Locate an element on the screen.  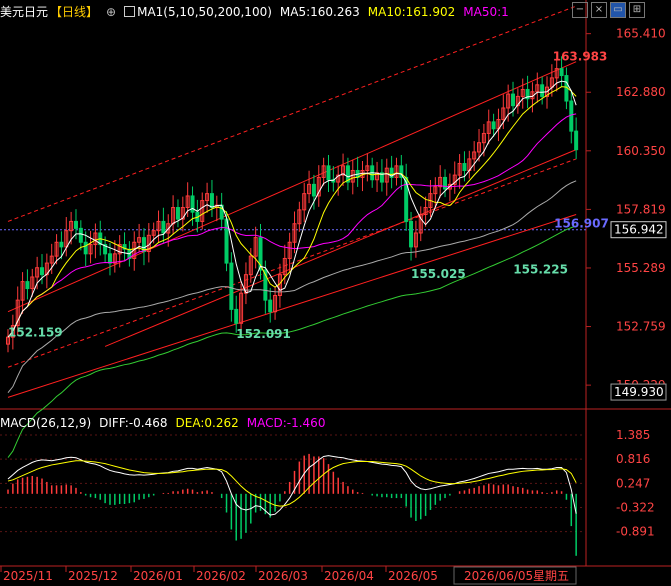
x-tick-label: 2026/01 is located at coordinates (158, 576).